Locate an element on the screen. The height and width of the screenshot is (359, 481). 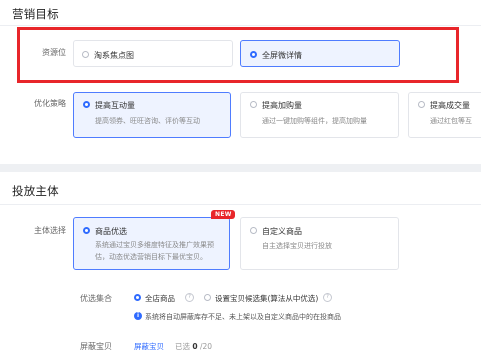
highlight-box is located at coordinates (238, 55).